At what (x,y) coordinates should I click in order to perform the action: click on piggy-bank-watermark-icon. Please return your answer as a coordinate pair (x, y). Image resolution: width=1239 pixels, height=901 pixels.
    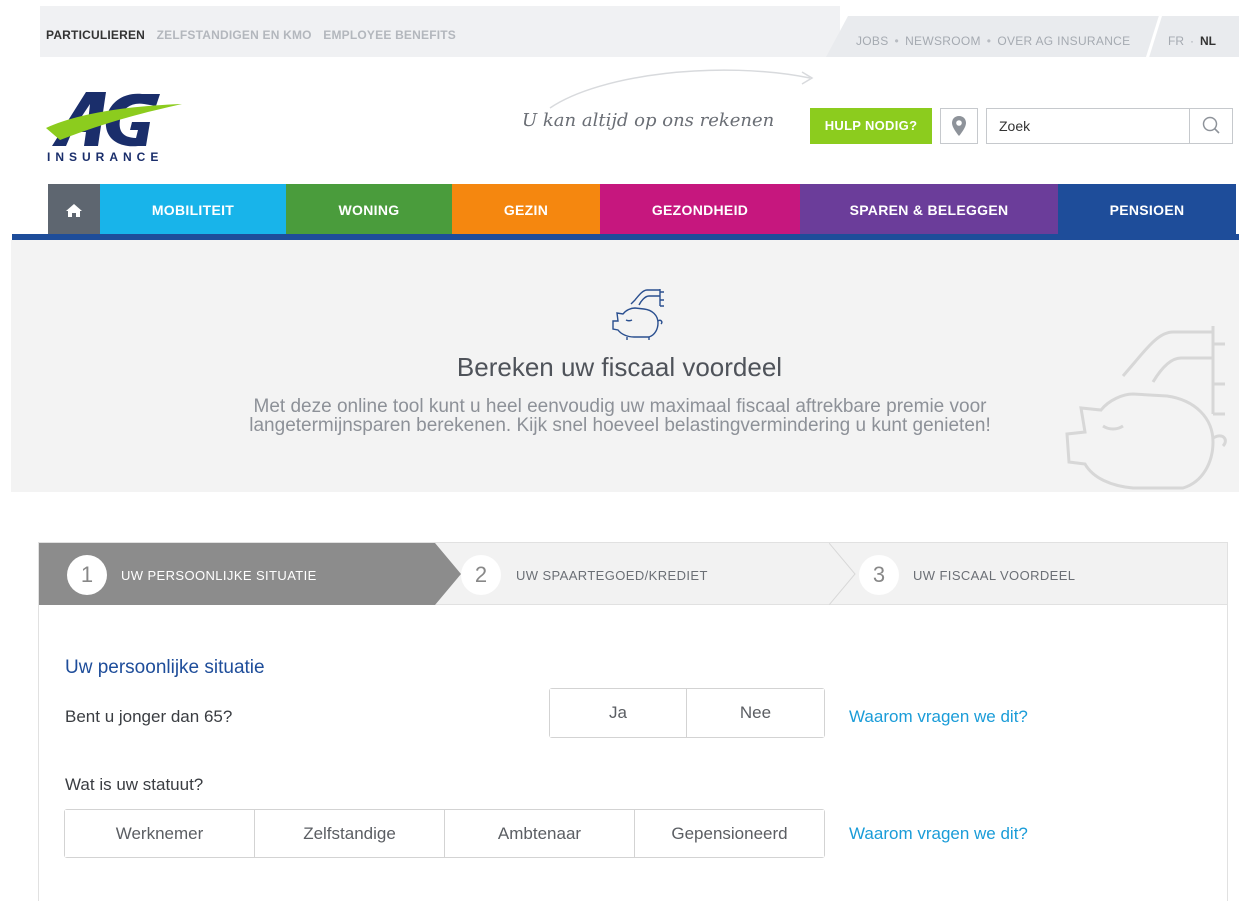
    Looking at the image, I should click on (1146, 408).